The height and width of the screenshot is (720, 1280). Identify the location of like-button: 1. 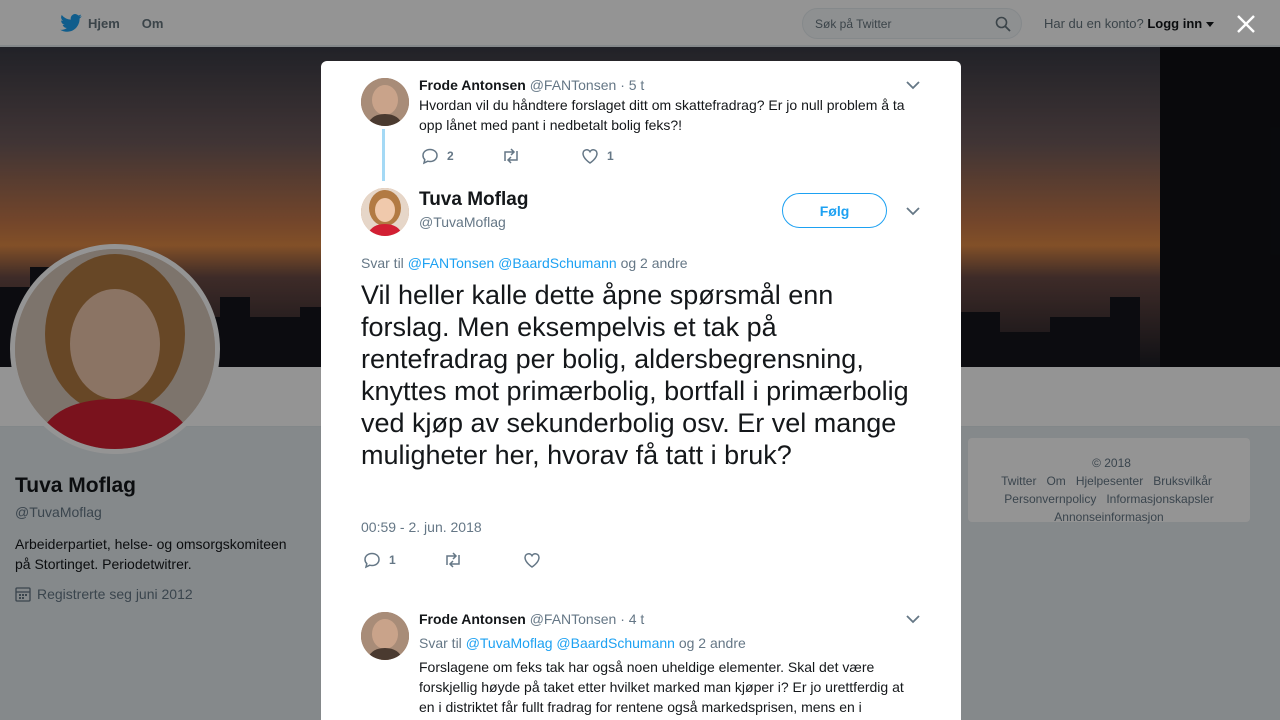
(621, 156).